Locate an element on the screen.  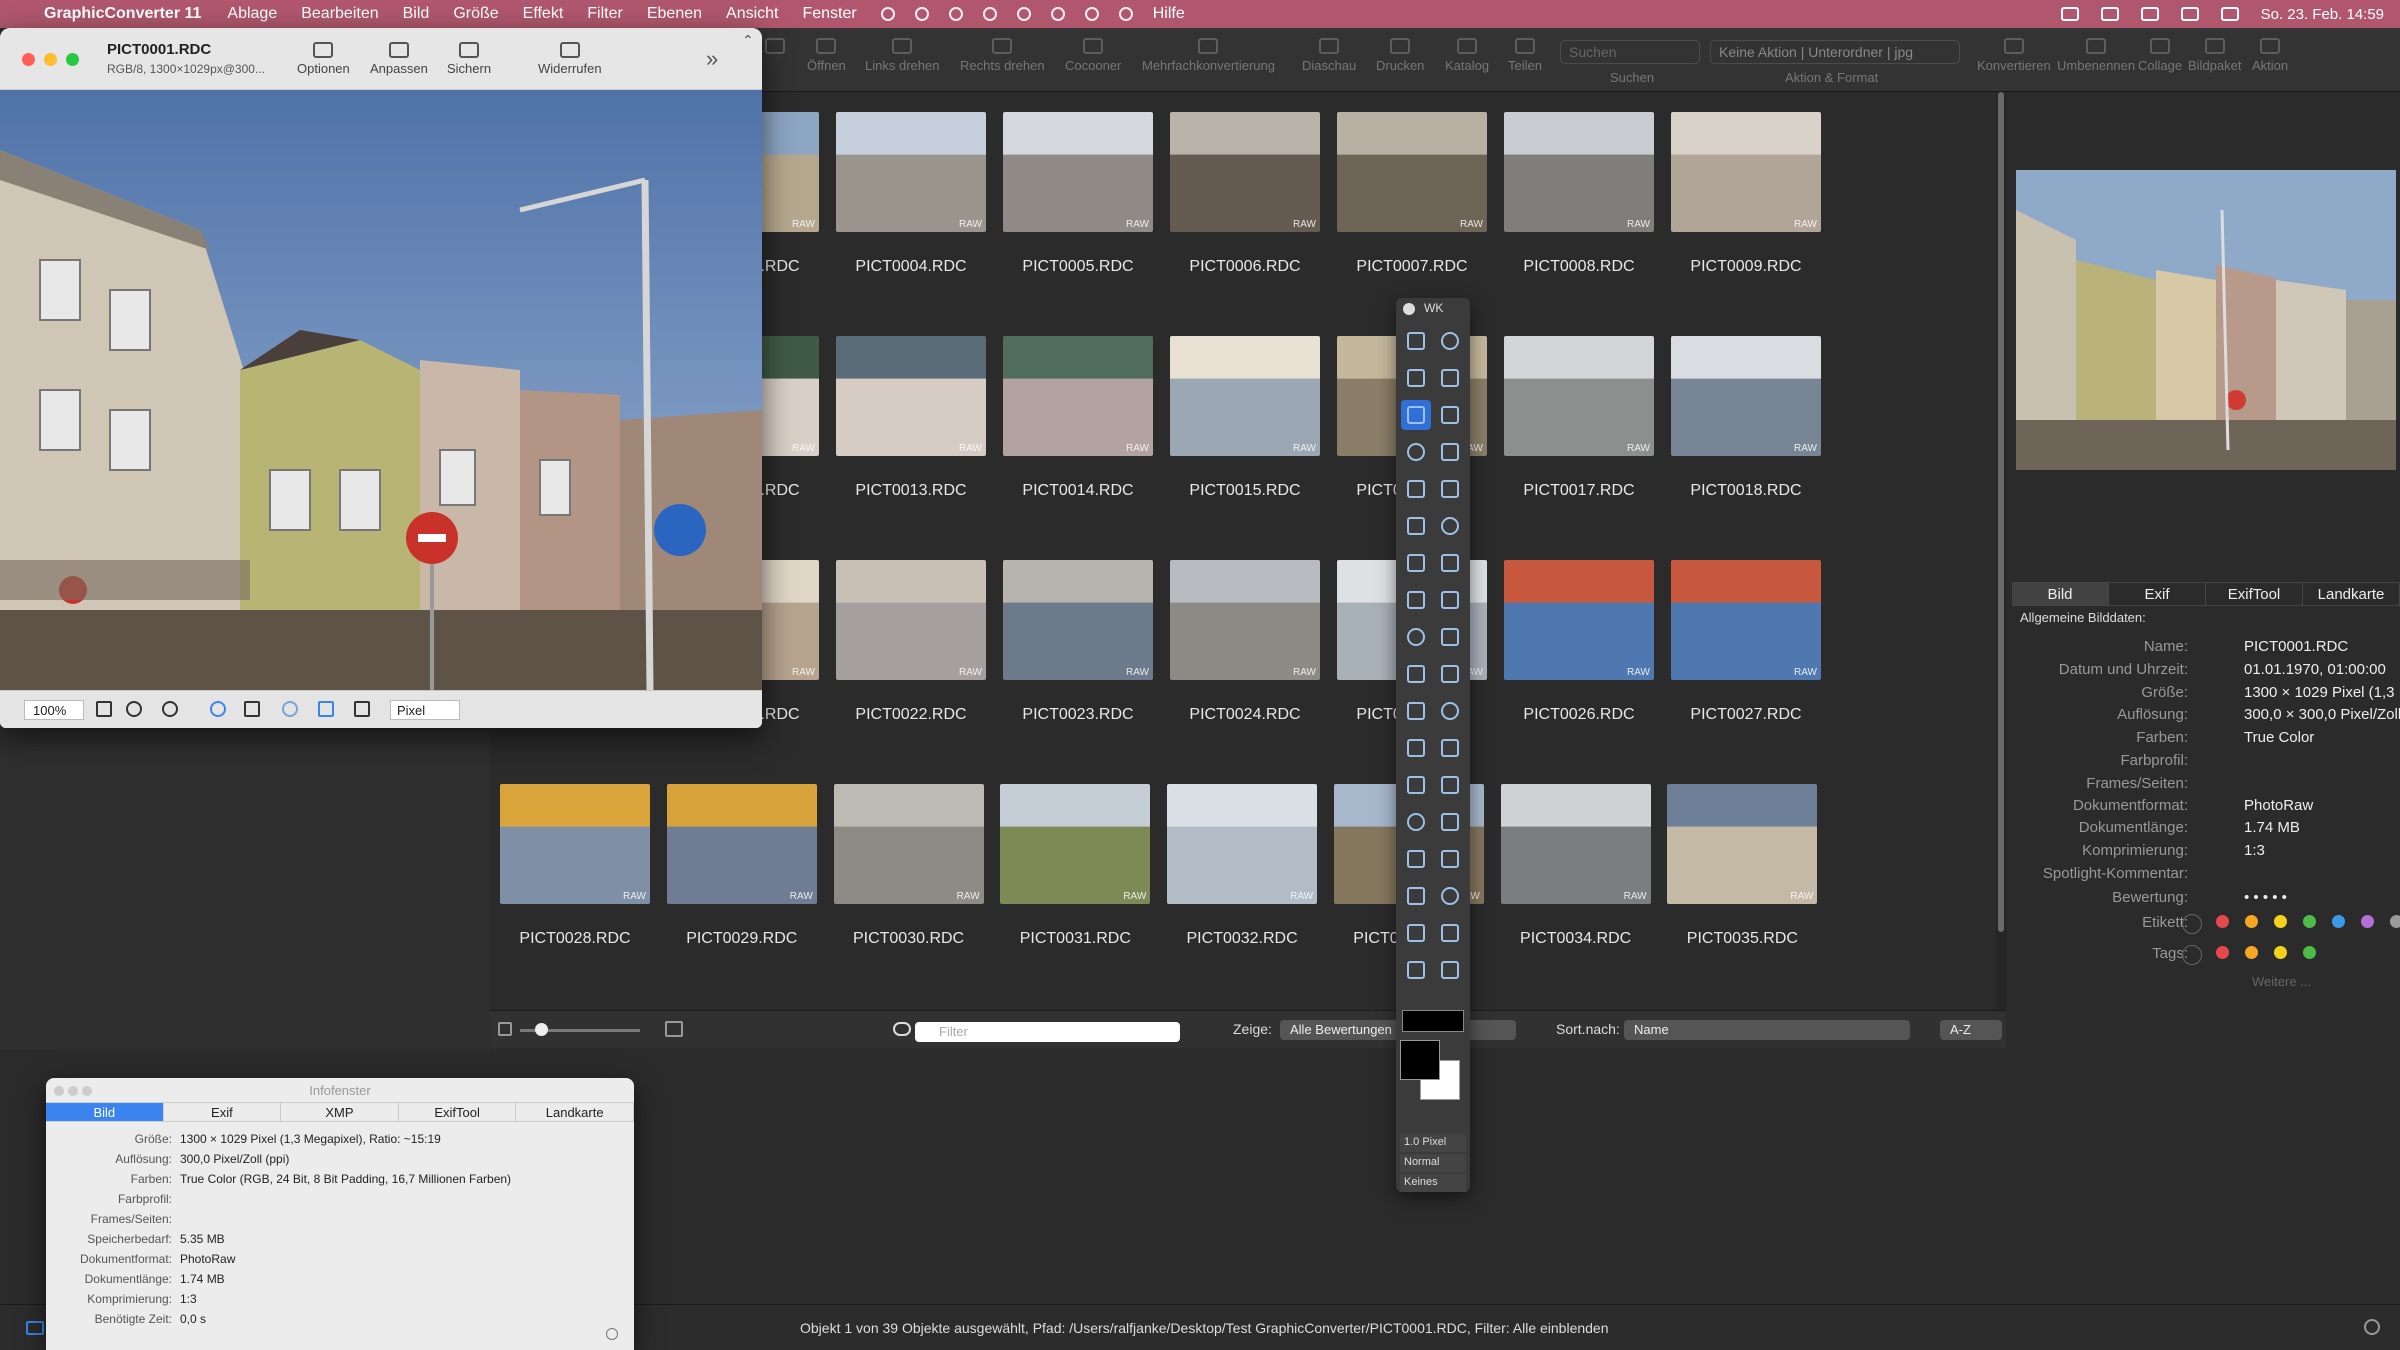
finger-tool-icon is located at coordinates (1416, 785).